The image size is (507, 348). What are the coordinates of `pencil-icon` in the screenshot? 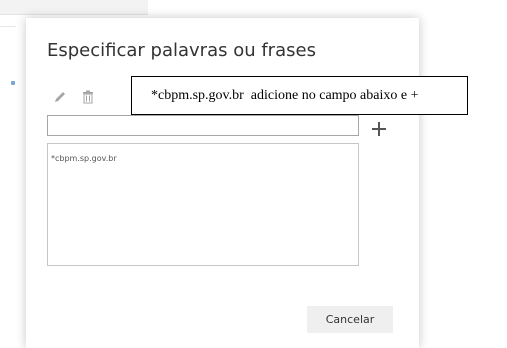 It's located at (60, 97).